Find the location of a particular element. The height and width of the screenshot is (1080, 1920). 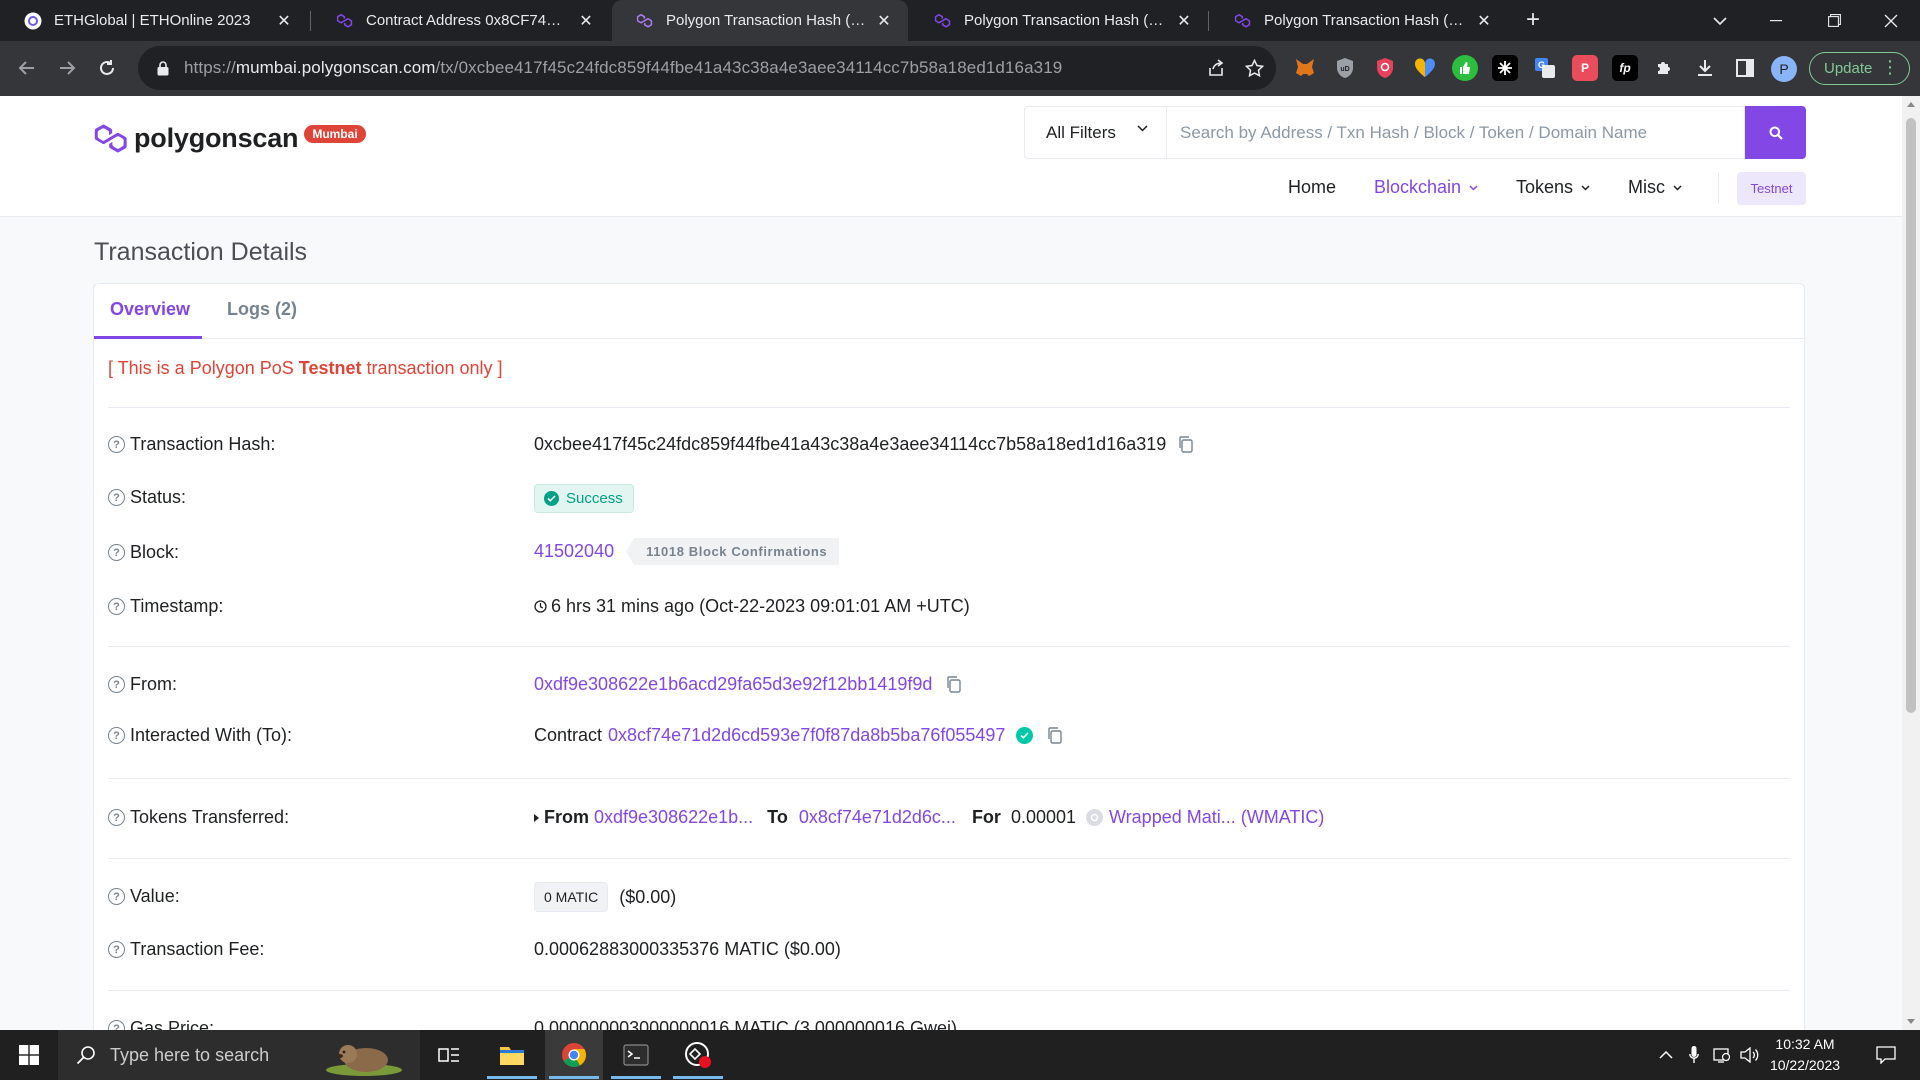

puzzle-extensions-icon is located at coordinates (1665, 68).